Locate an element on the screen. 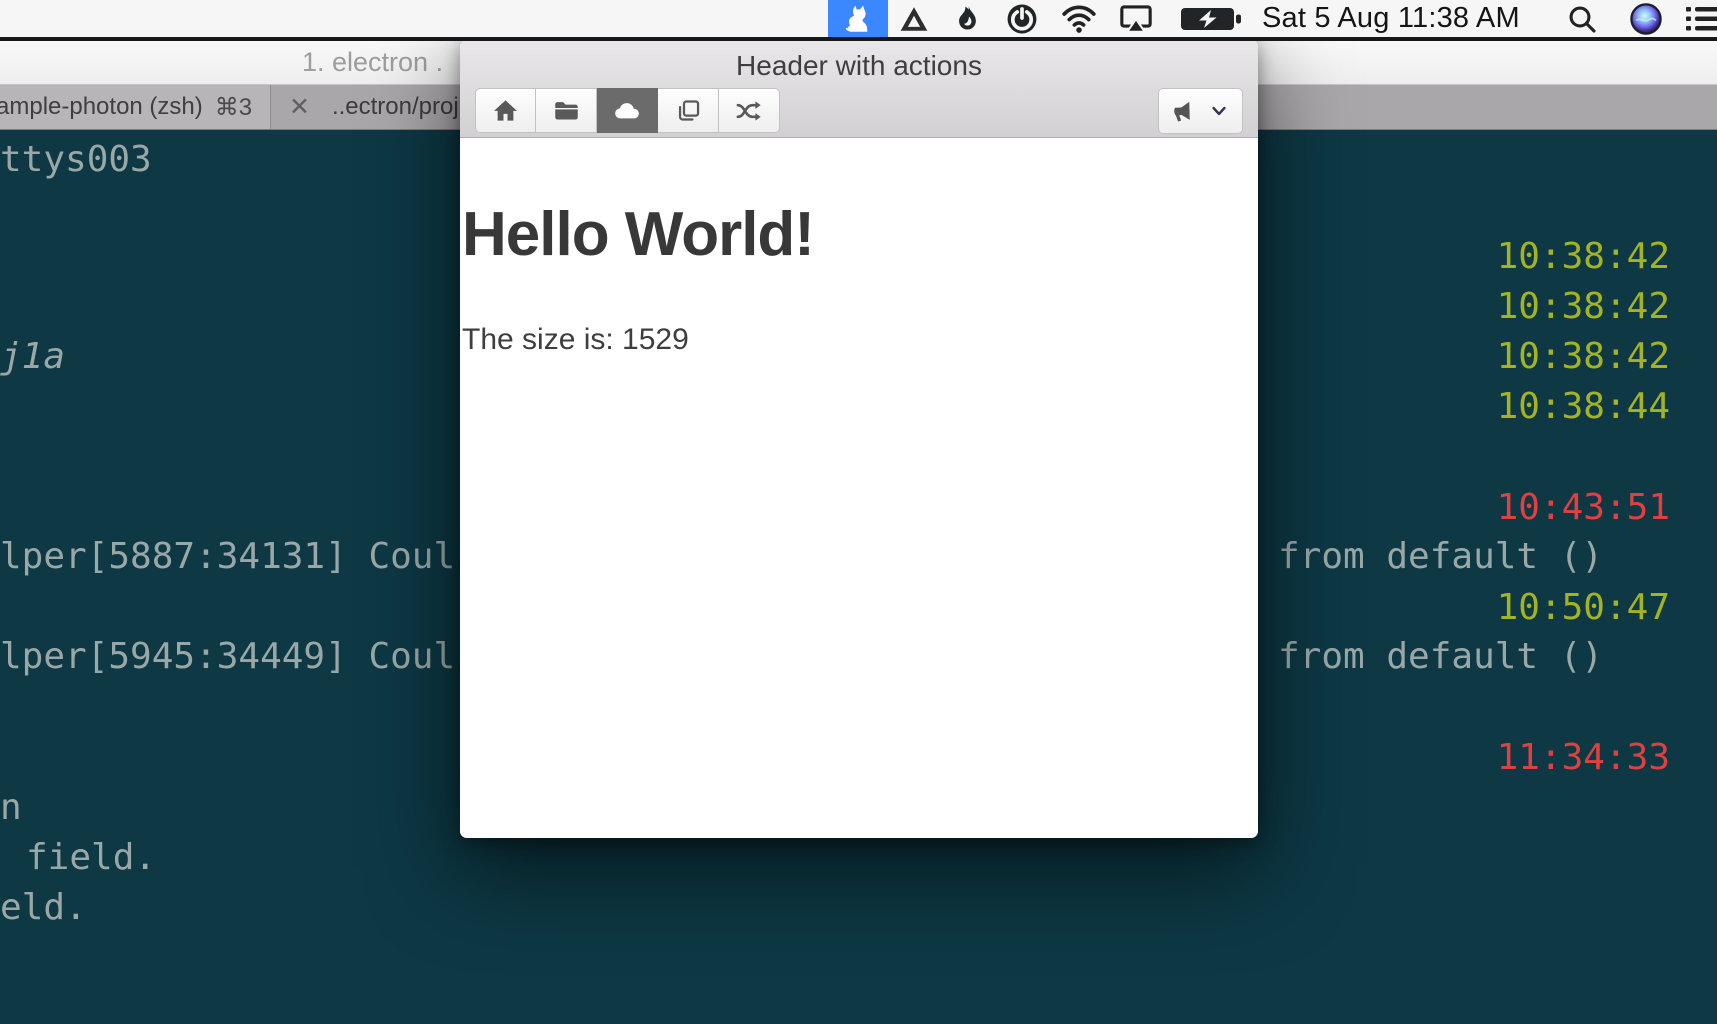  photon-window-titlebar: Header with actions is located at coordinates (859, 89).